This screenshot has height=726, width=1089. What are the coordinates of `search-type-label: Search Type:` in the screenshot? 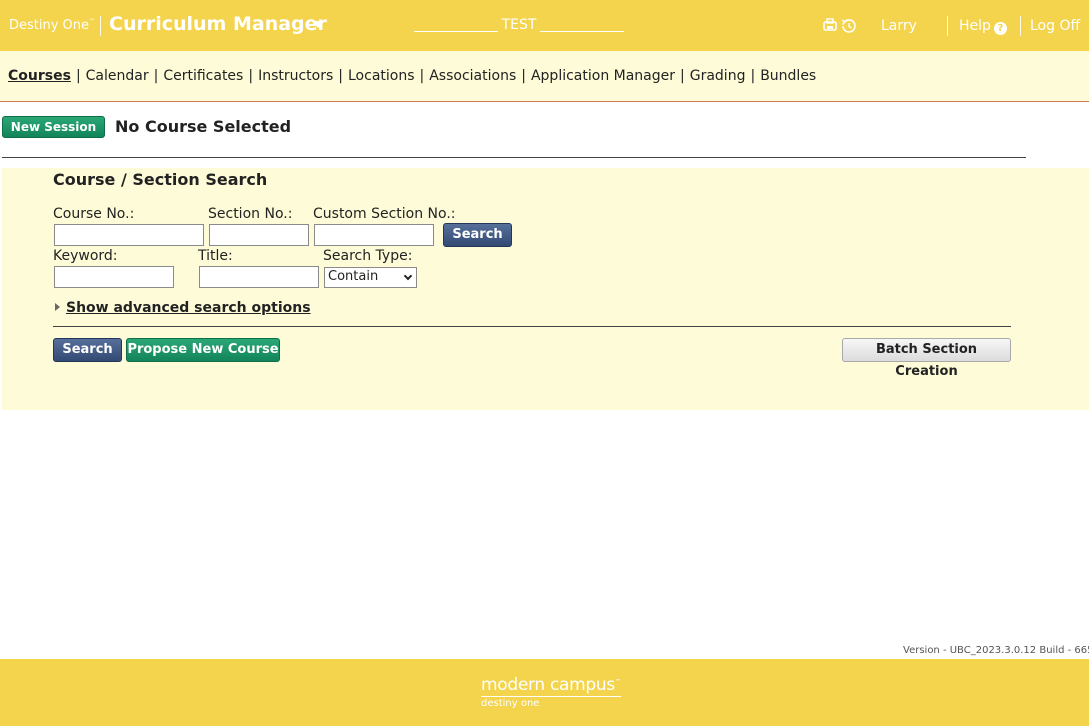 It's located at (368, 256).